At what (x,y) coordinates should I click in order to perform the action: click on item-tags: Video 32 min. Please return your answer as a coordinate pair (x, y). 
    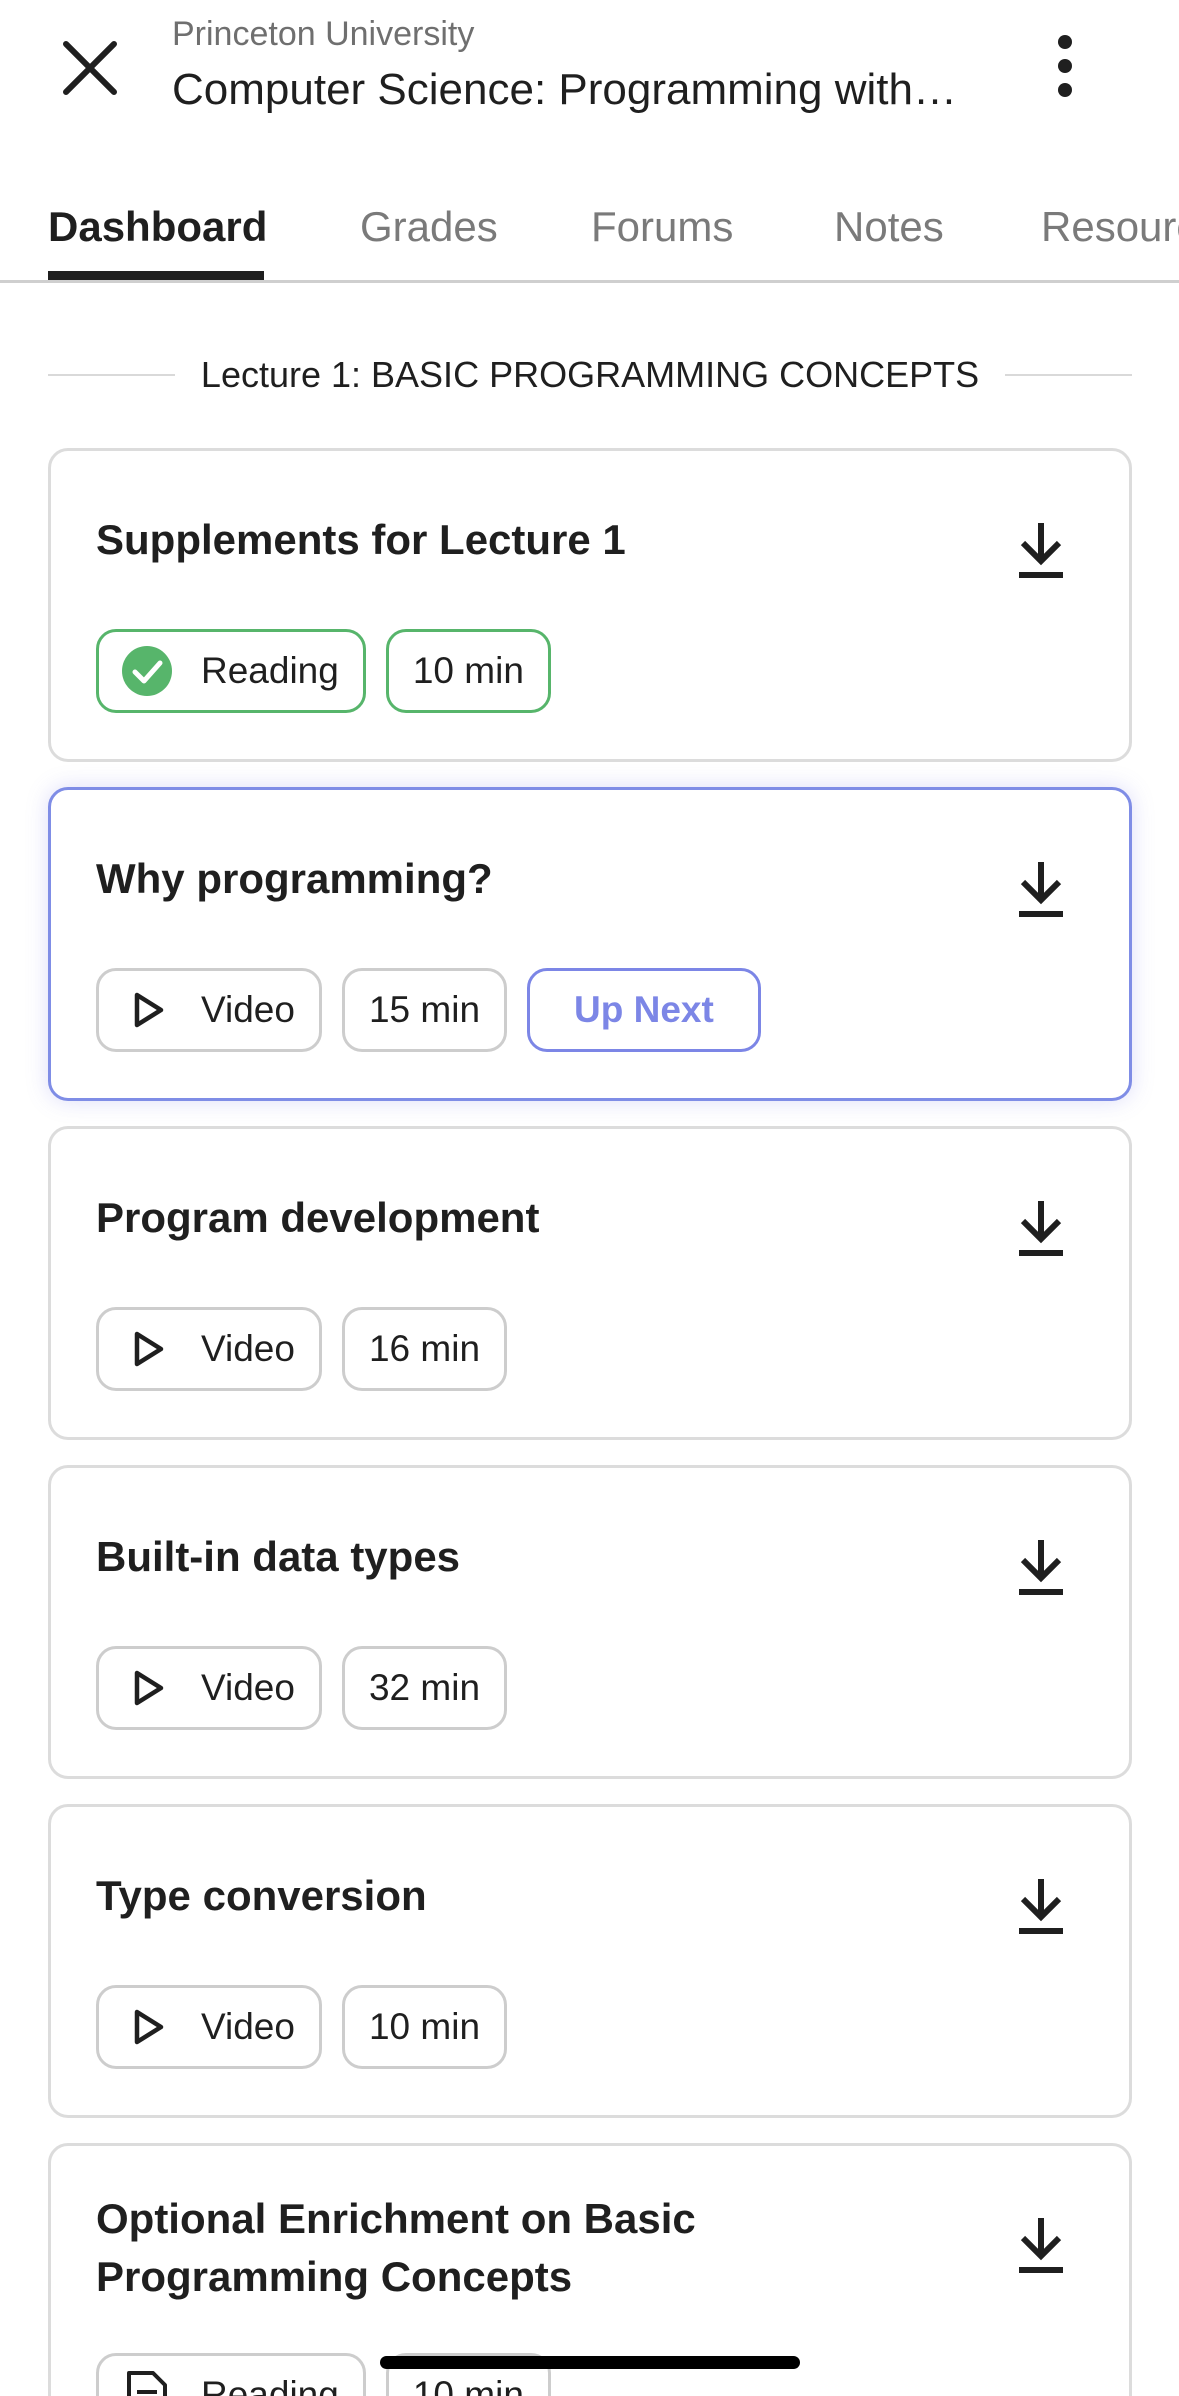
    Looking at the image, I should click on (302, 1688).